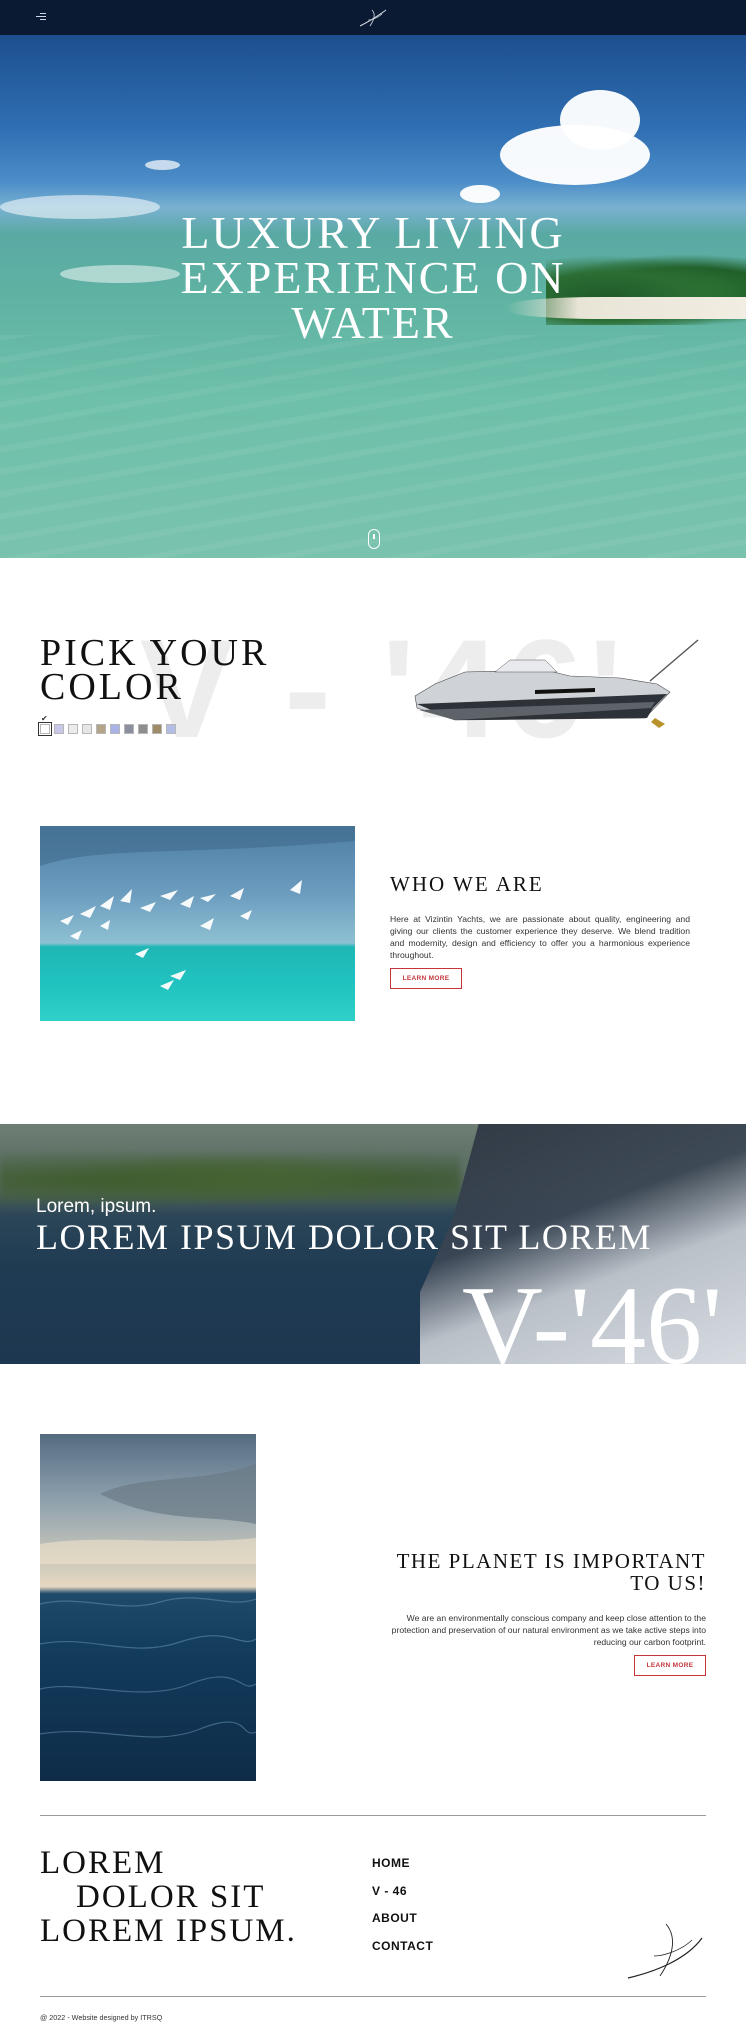  What do you see at coordinates (373, 232) in the screenshot?
I see `hero-title-line: LUXURY LIVING` at bounding box center [373, 232].